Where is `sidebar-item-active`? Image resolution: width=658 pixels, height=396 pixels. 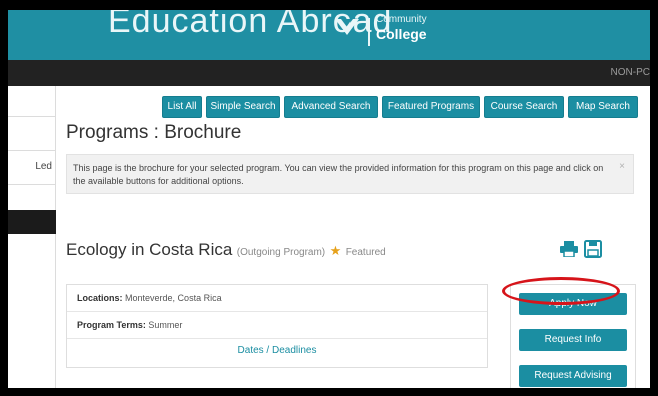
sidebar-item-active is located at coordinates (32, 222).